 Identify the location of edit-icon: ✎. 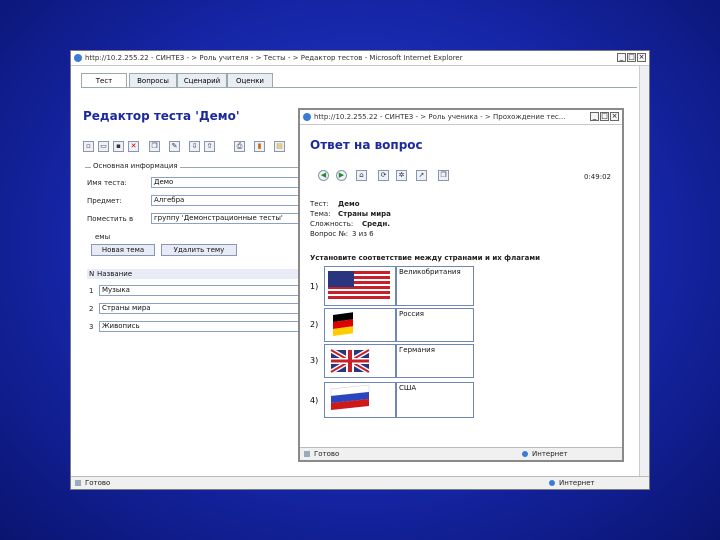
(174, 146).